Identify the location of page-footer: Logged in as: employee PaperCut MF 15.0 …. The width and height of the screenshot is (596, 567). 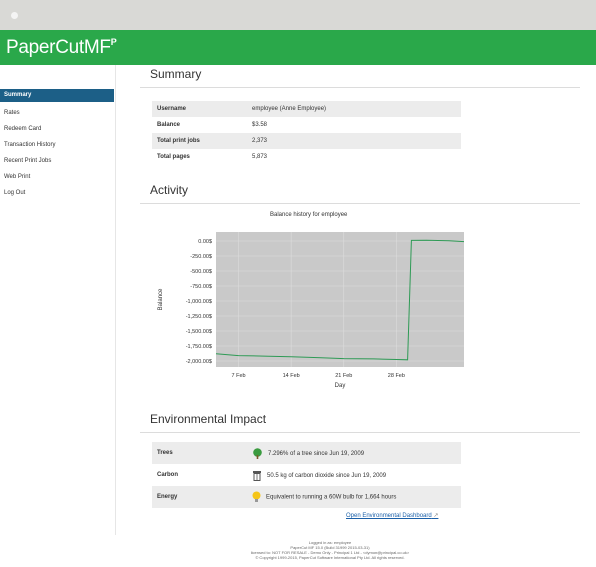
(330, 550).